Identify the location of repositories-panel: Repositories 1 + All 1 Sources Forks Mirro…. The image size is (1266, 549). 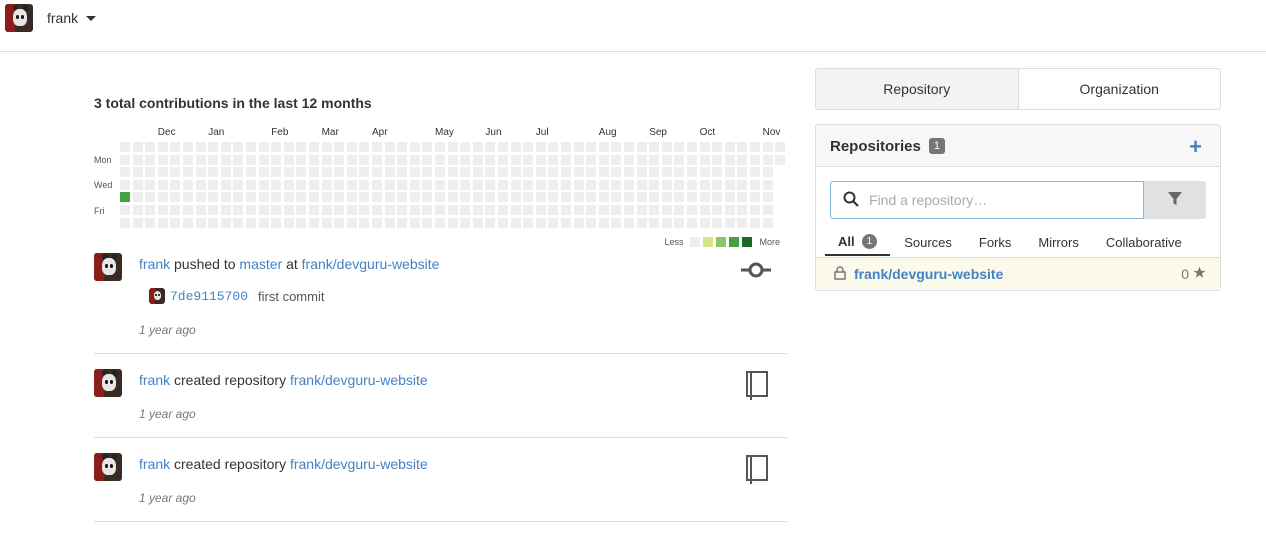
(1018, 207).